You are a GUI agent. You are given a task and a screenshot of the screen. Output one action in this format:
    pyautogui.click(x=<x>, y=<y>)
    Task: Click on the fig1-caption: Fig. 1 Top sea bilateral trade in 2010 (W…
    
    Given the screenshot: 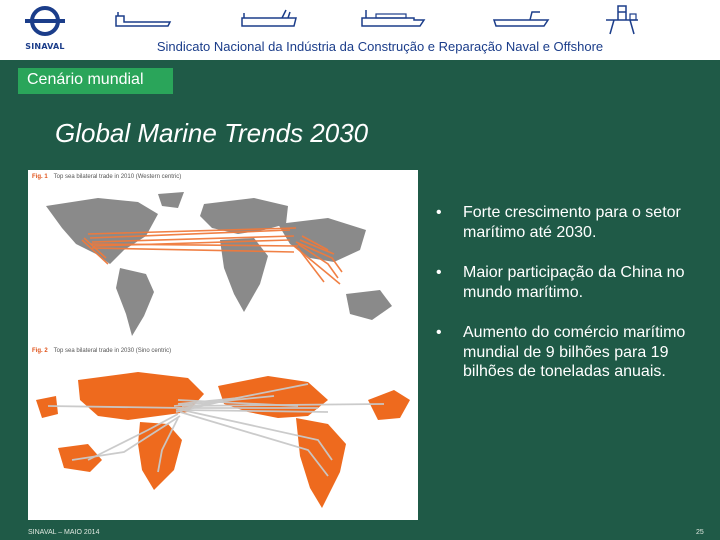 What is the action you would take?
    pyautogui.click(x=106, y=177)
    